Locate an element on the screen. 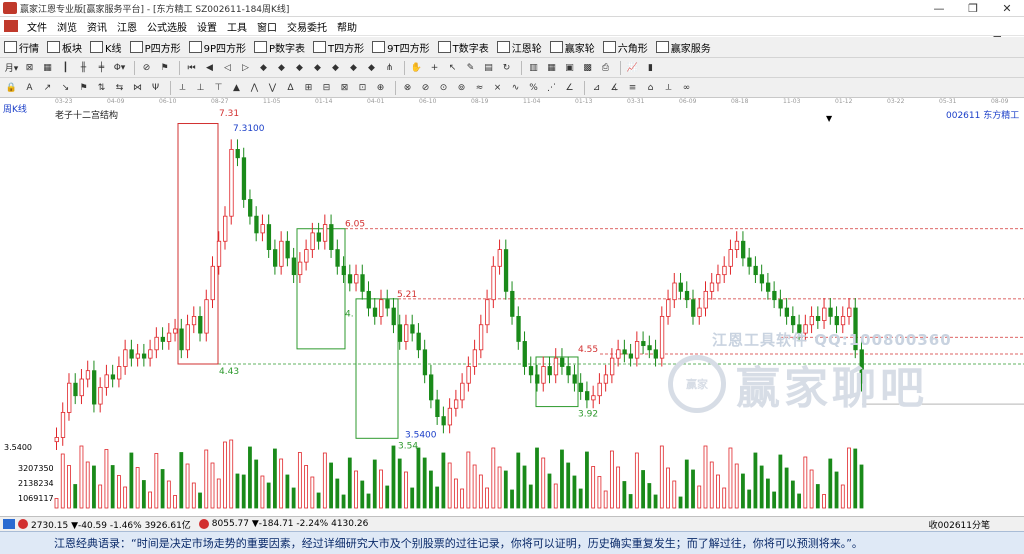 Image resolution: width=1024 pixels, height=554 pixels. draw-tool-15-icon: ⋁ is located at coordinates (272, 88).